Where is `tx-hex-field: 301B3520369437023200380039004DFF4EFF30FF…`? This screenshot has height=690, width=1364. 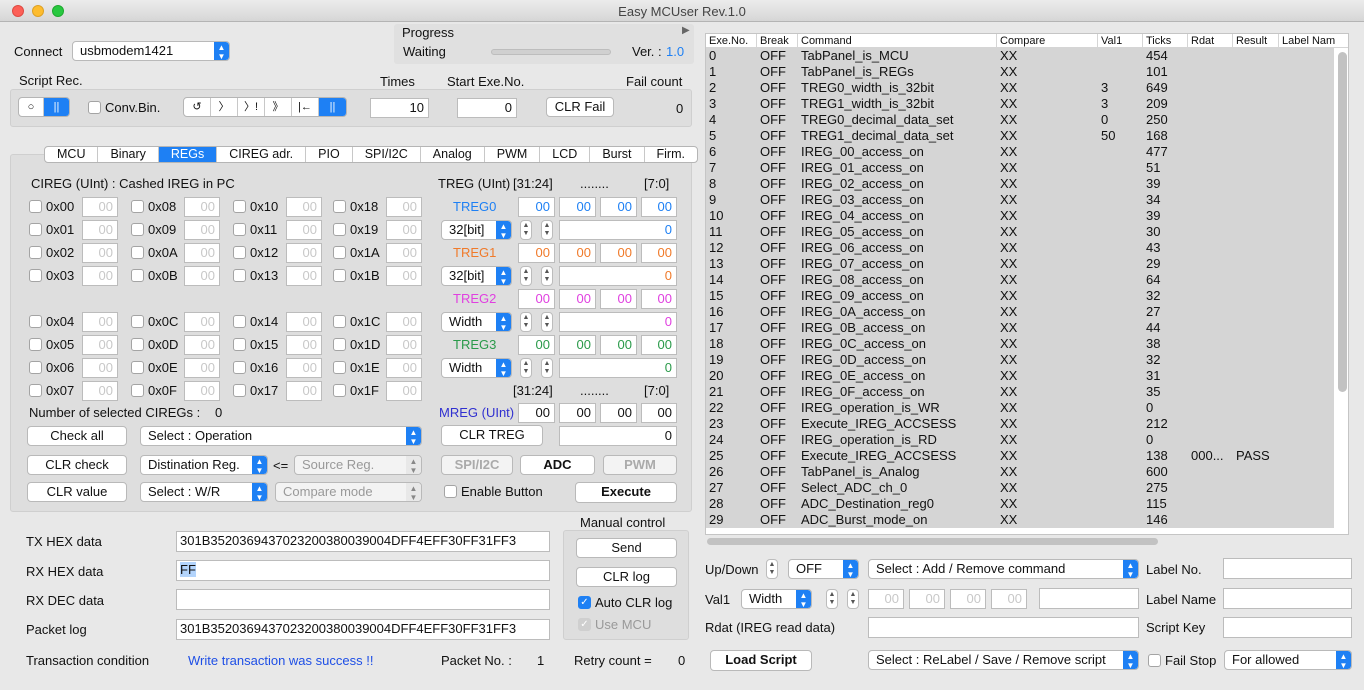 tx-hex-field: 301B3520369437023200380039004DFF4EFF30FF… is located at coordinates (363, 541).